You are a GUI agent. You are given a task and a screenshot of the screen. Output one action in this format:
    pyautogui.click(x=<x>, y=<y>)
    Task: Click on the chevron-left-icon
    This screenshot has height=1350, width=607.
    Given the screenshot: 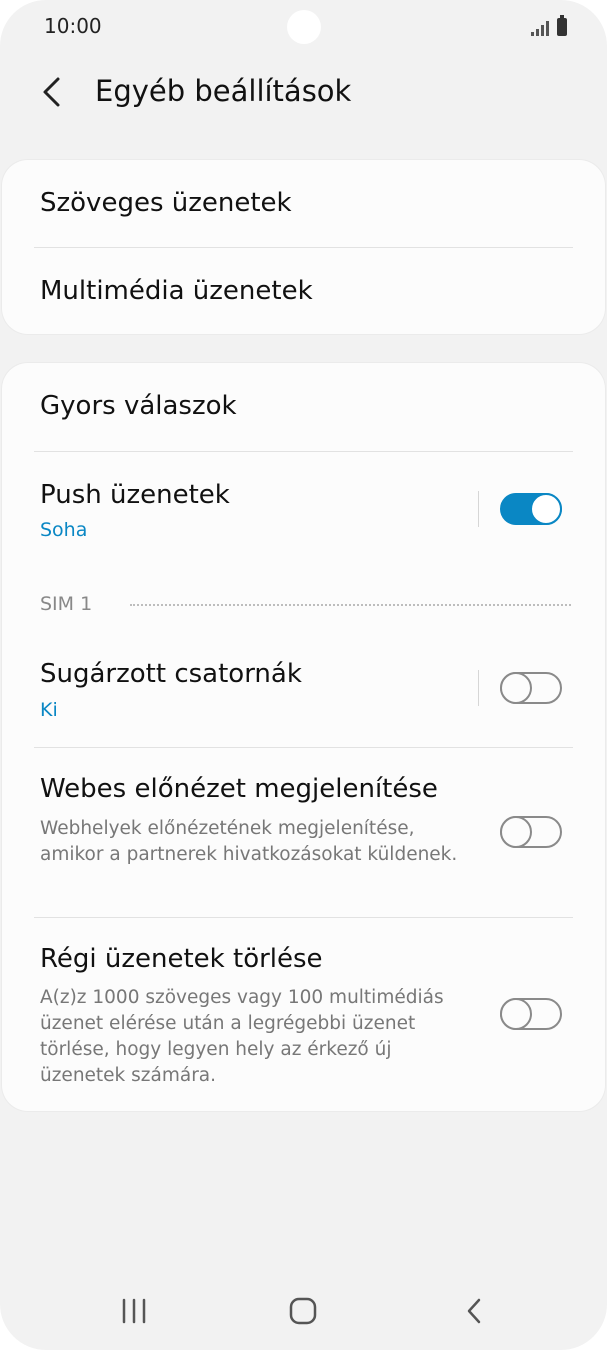 What is the action you would take?
    pyautogui.click(x=51, y=92)
    